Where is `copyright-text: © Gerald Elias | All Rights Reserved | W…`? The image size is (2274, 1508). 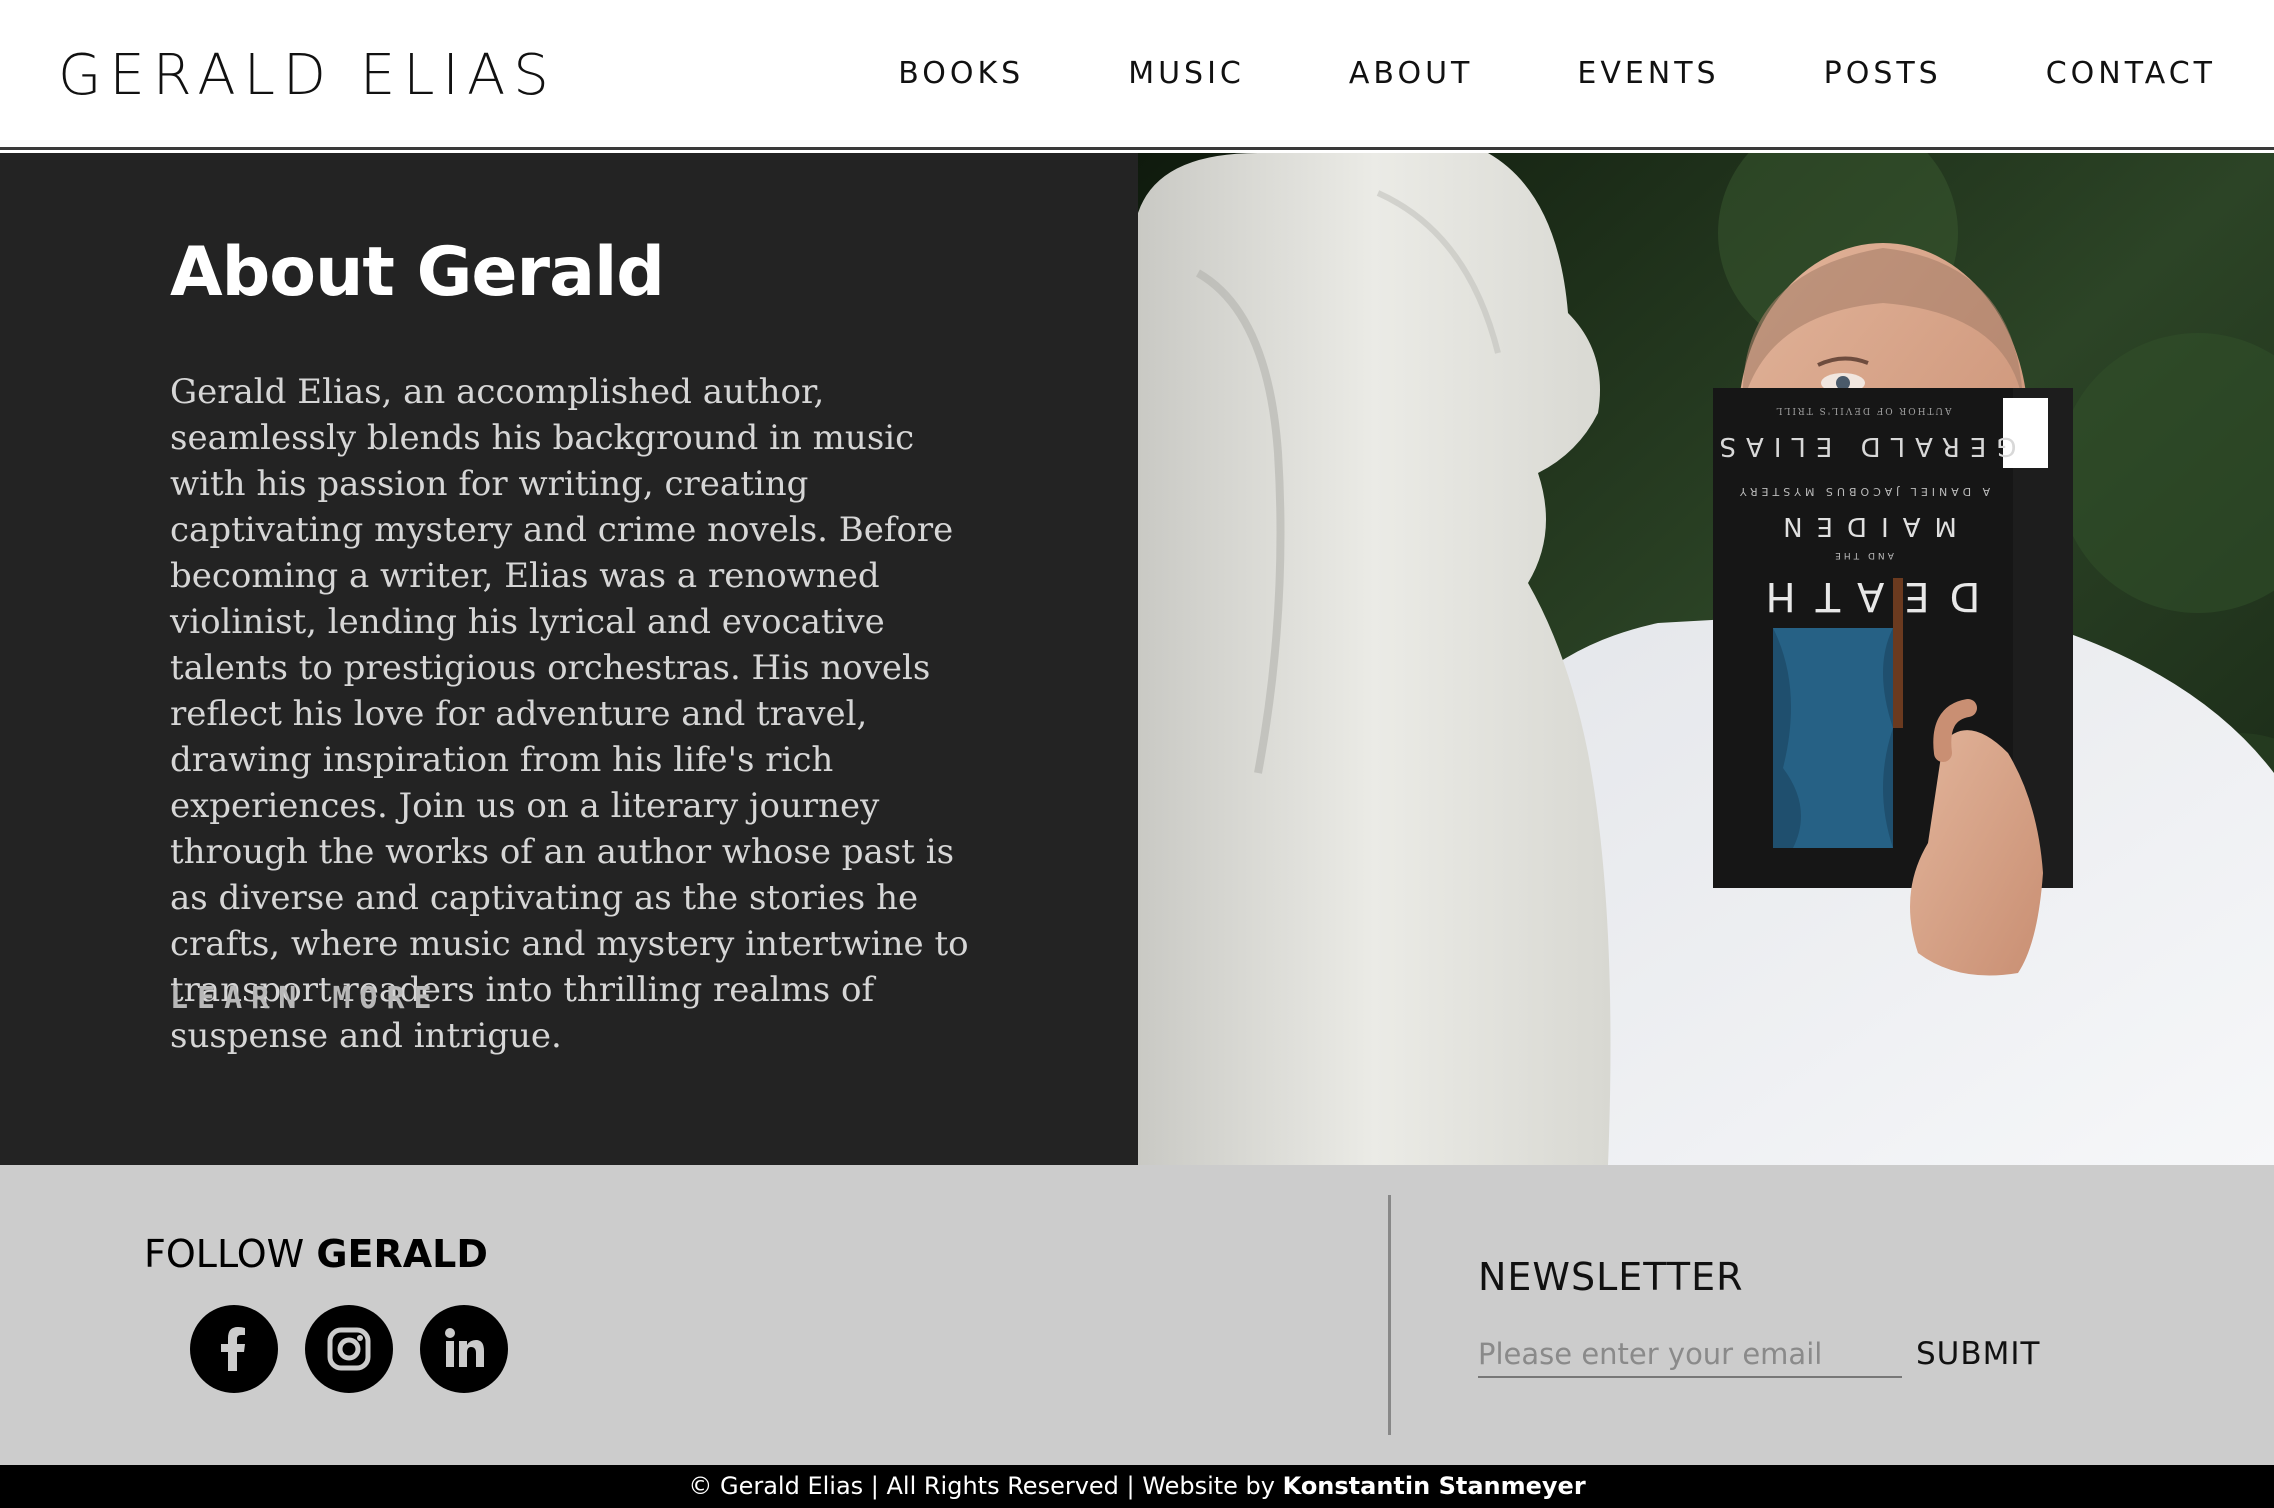
copyright-text: © Gerald Elias | All Rights Reserved | W… is located at coordinates (981, 1486).